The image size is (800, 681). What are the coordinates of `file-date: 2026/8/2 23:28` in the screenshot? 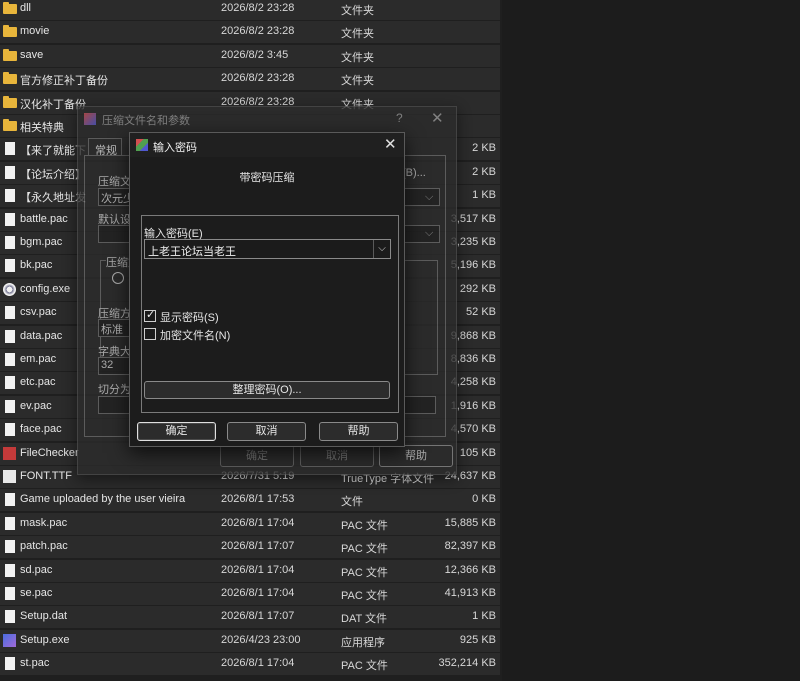 It's located at (258, 31).